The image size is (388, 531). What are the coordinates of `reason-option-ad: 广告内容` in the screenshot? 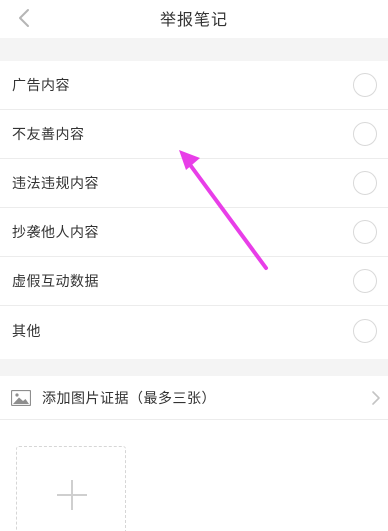 It's located at (194, 85).